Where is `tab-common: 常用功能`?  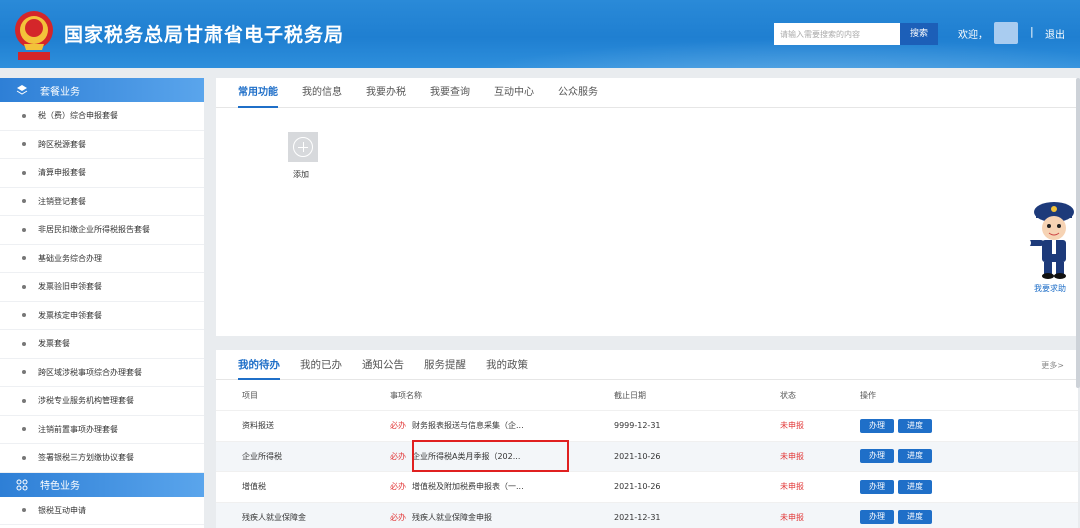 tab-common: 常用功能 is located at coordinates (258, 93).